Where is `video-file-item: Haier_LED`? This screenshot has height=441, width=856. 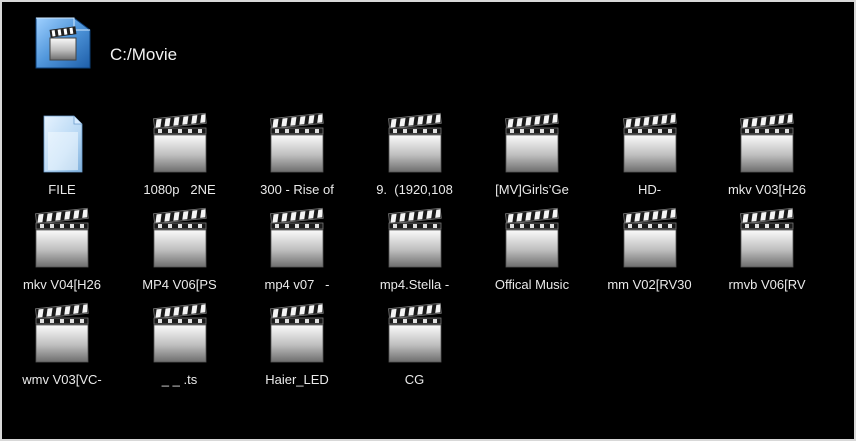
video-file-item: Haier_LED is located at coordinates (297, 352).